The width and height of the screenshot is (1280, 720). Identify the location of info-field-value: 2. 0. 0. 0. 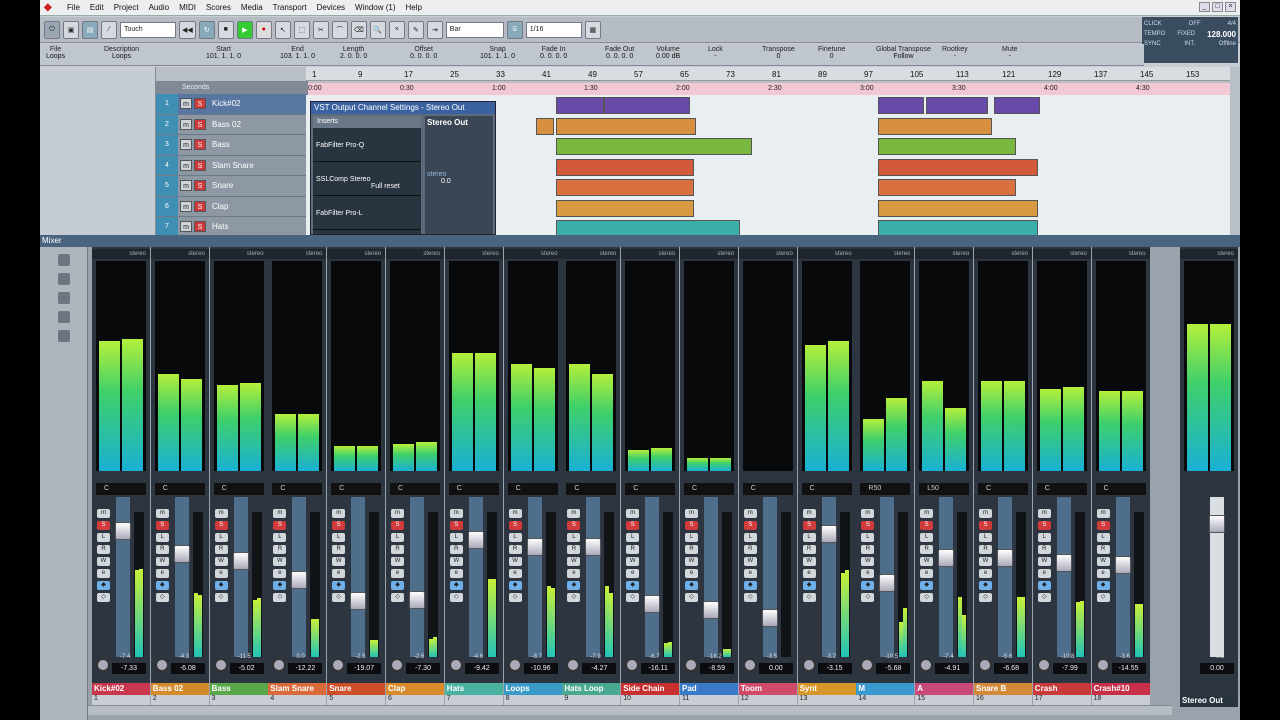
(353, 56).